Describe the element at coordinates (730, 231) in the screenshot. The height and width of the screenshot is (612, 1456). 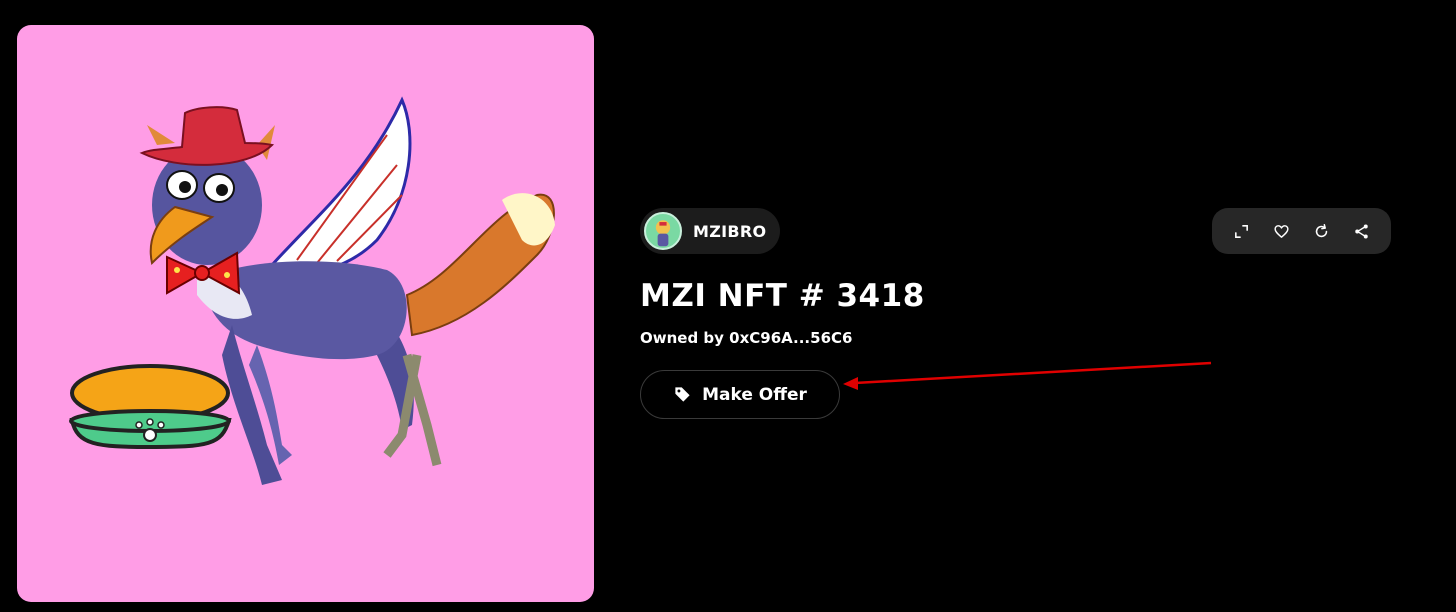
I see `collection-name: MZIBRO` at that location.